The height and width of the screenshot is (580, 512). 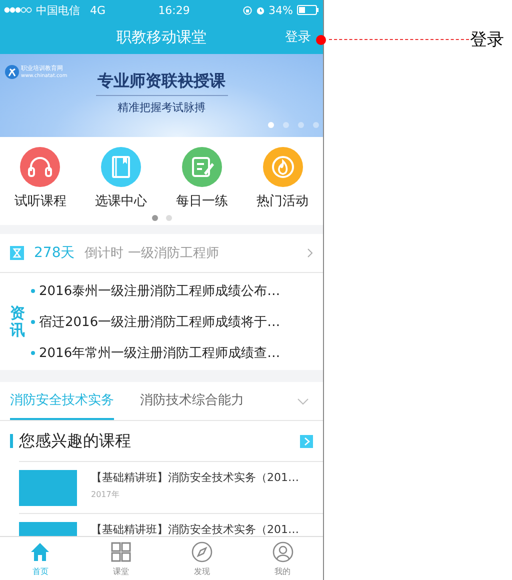 What do you see at coordinates (54, 253) in the screenshot?
I see `countdown-days: 278天` at bounding box center [54, 253].